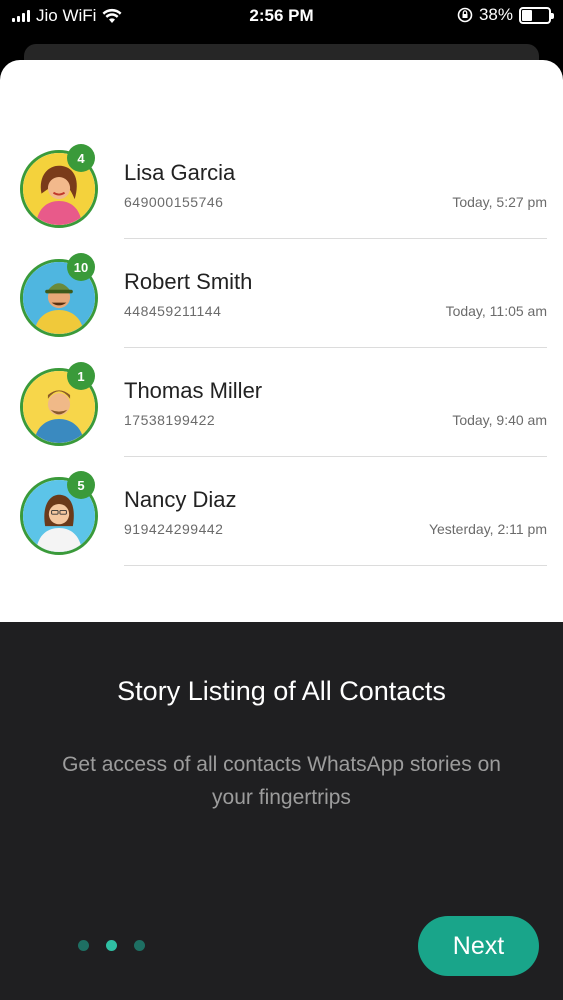  What do you see at coordinates (173, 311) in the screenshot?
I see `contact-phone: 448459211144` at bounding box center [173, 311].